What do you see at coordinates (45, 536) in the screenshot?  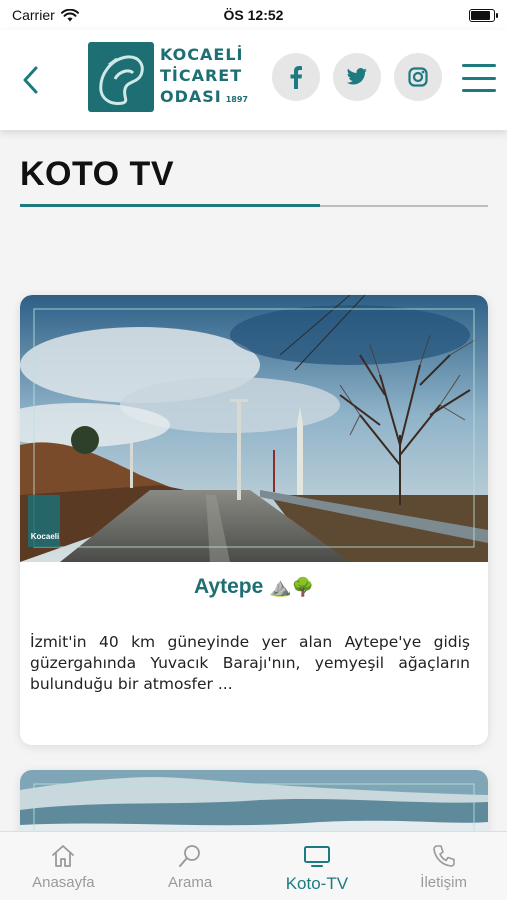 I see `thumbnail-watermark-text: Kocaeli` at bounding box center [45, 536].